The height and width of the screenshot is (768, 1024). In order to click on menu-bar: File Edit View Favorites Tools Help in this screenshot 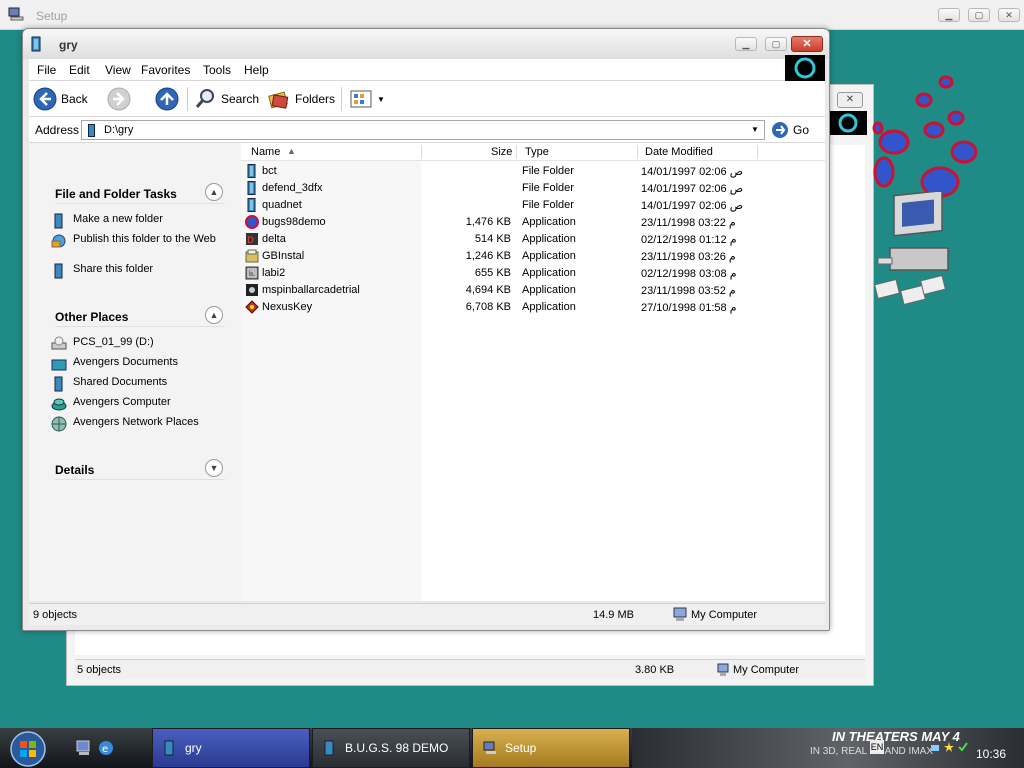, I will do `click(427, 68)`.